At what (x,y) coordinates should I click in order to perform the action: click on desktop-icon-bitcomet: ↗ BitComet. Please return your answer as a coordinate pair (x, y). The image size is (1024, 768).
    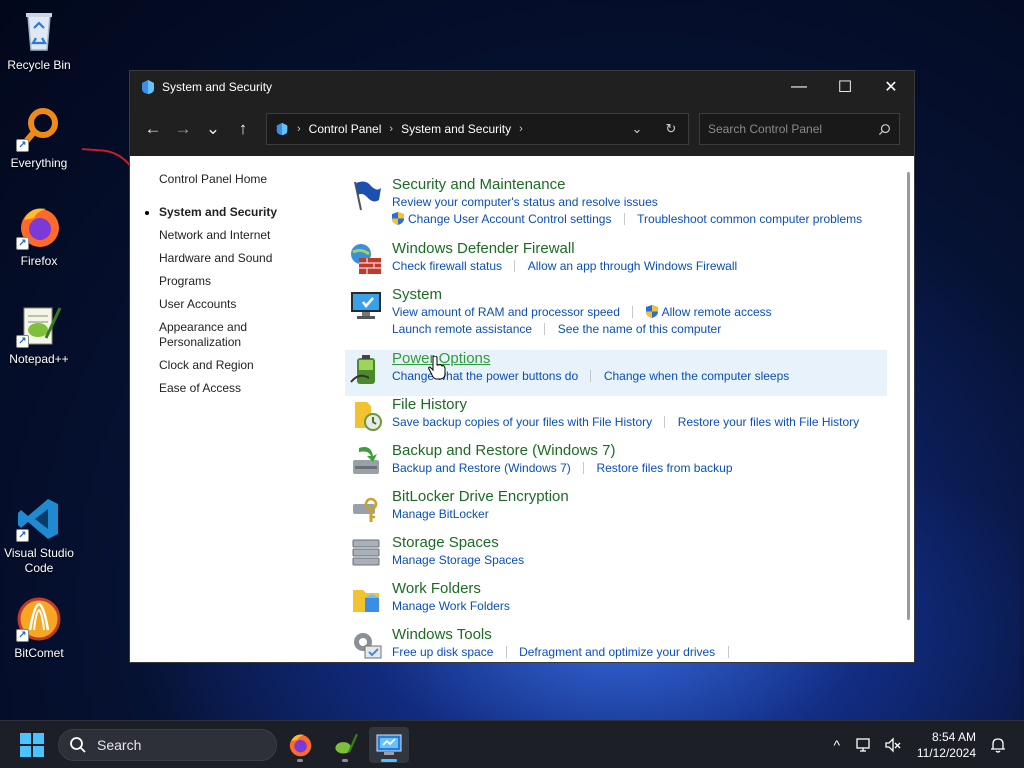
    Looking at the image, I should click on (39, 628).